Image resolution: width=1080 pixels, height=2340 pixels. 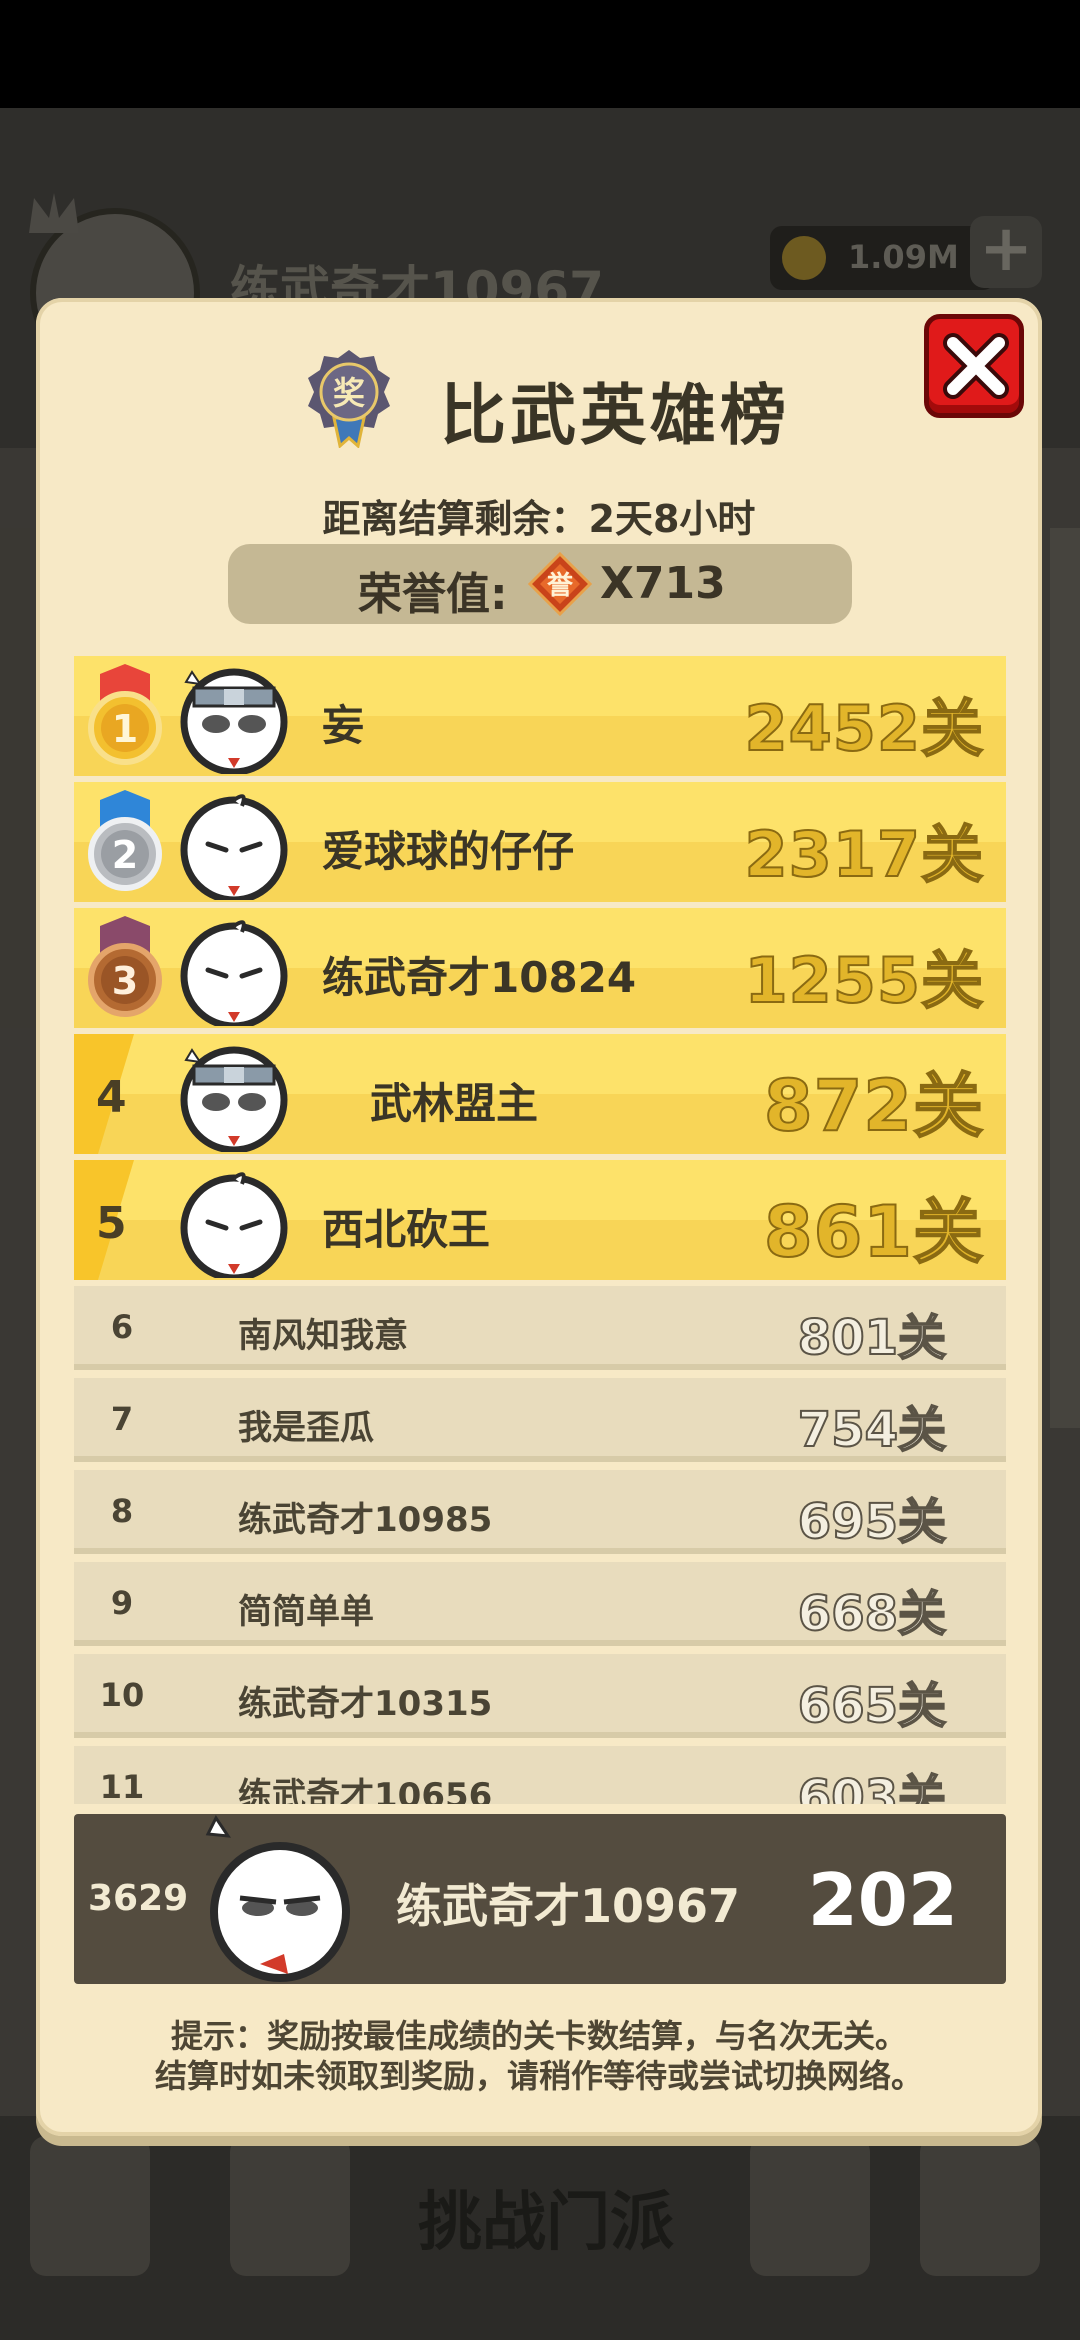 What do you see at coordinates (873, 1232) in the screenshot?
I see `player-score: 861关` at bounding box center [873, 1232].